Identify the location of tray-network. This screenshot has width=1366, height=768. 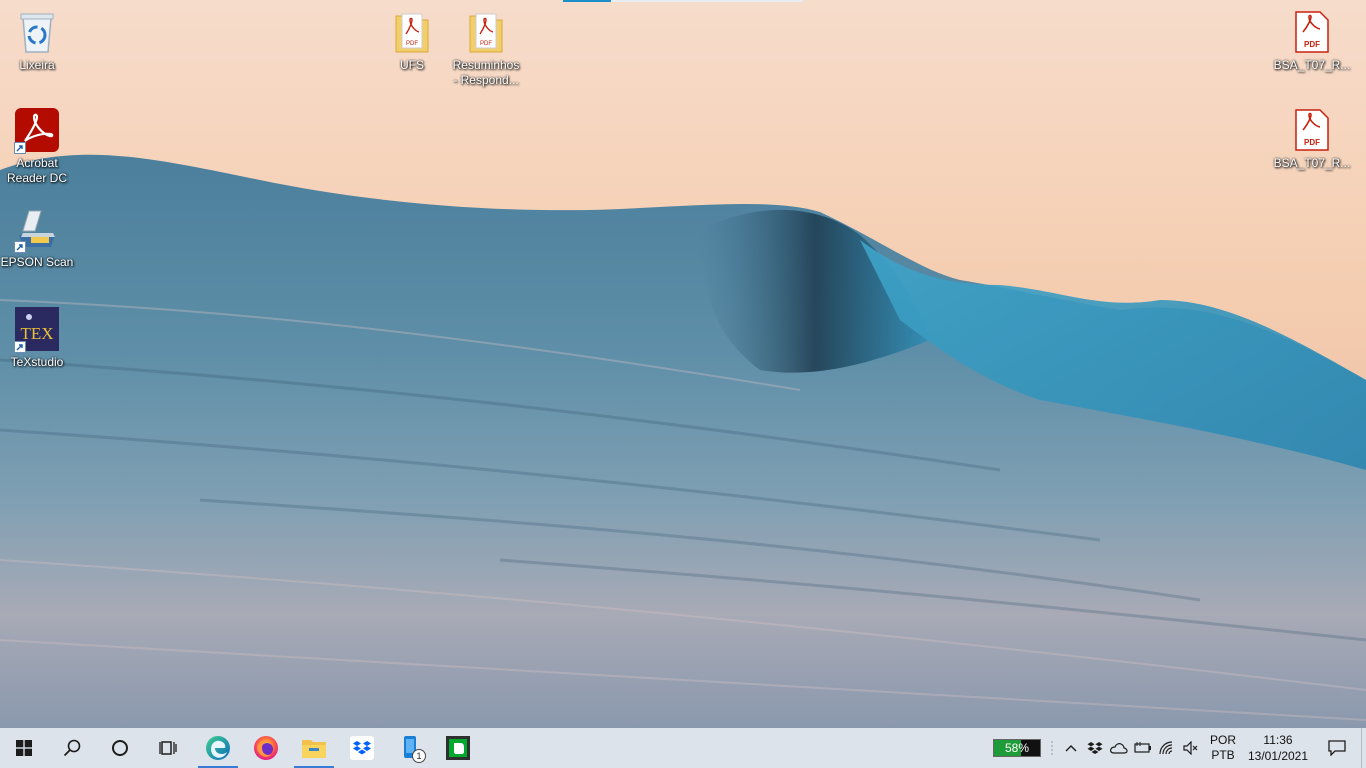
(1167, 748).